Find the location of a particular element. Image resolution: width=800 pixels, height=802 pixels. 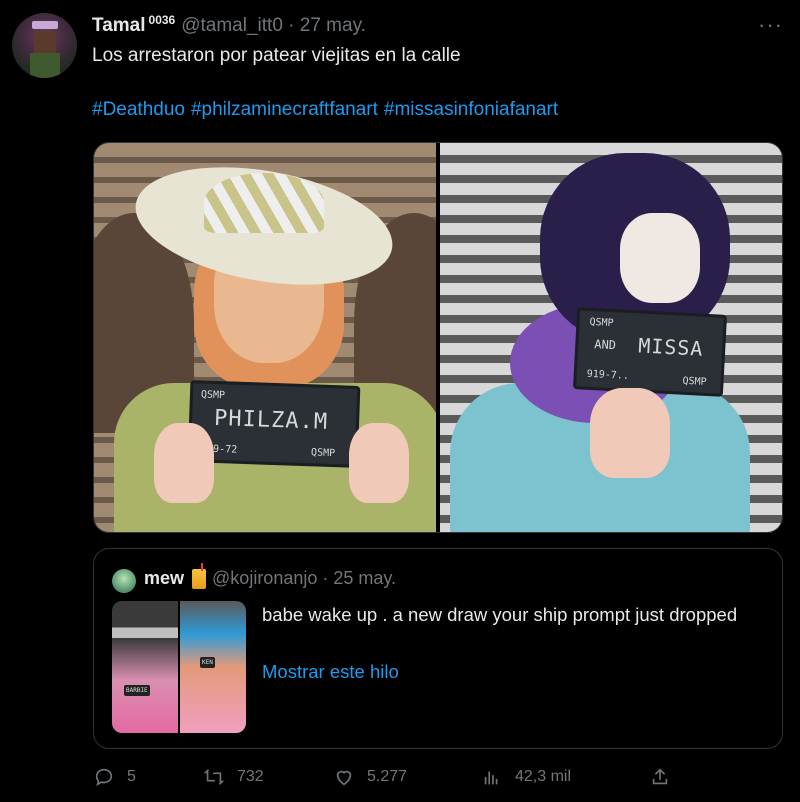

share-icon is located at coordinates (660, 776).